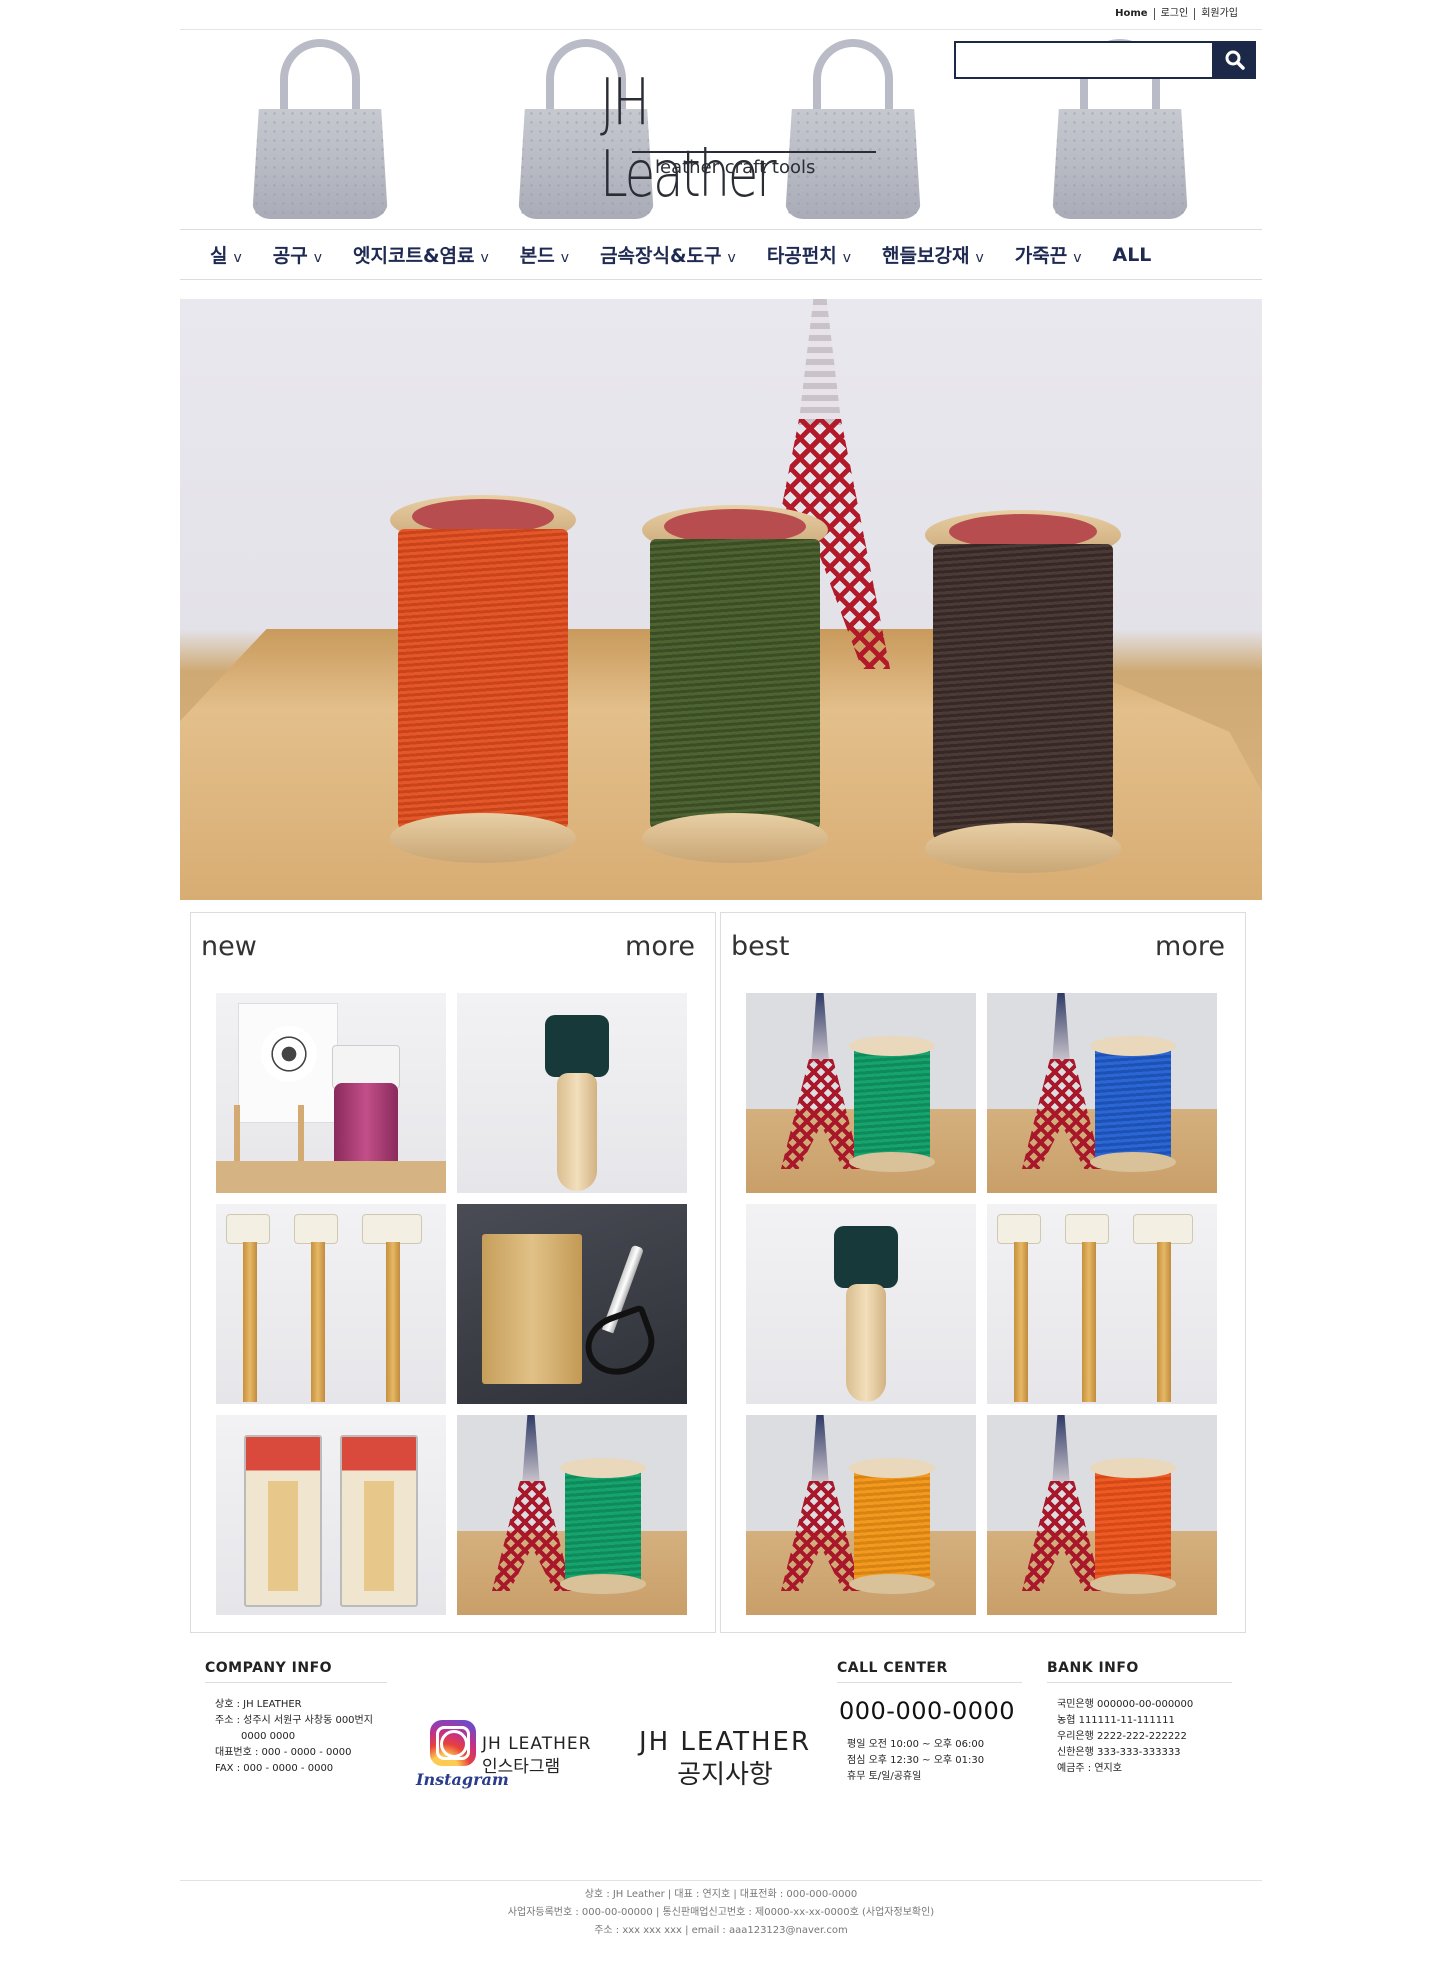 This screenshot has width=1440, height=1980. I want to click on call-center-hours: 평일 오전 10:00 ~ 오후 06:00, so click(916, 1744).